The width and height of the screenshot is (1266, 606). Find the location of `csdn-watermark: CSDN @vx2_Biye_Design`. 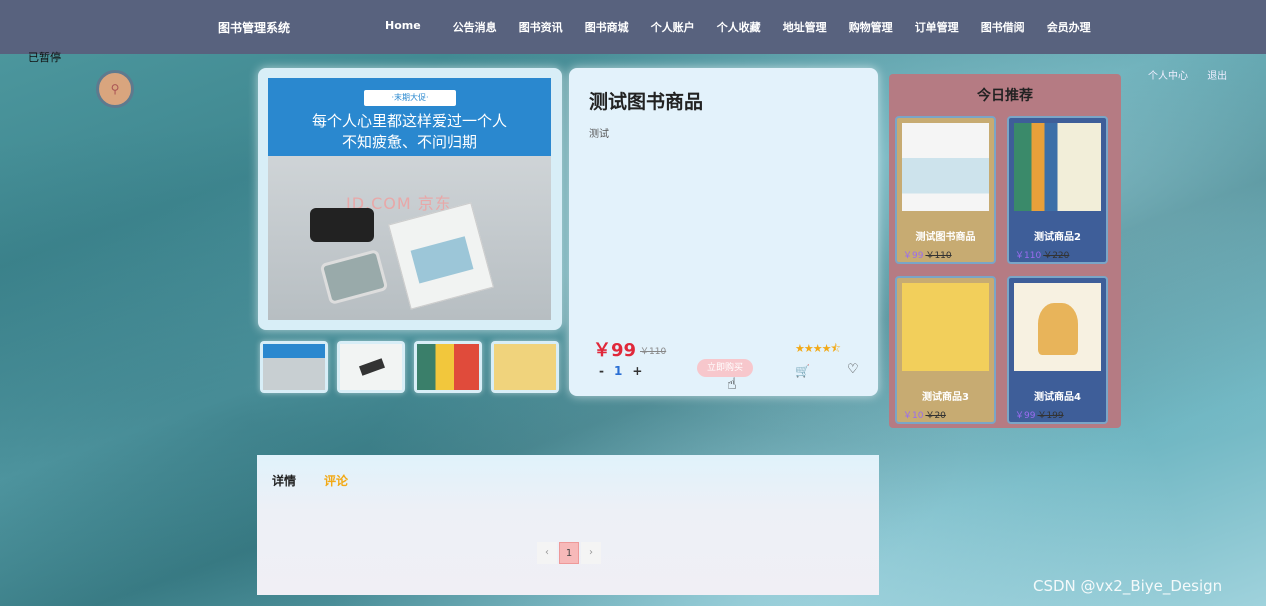

csdn-watermark: CSDN @vx2_Biye_Design is located at coordinates (1128, 586).